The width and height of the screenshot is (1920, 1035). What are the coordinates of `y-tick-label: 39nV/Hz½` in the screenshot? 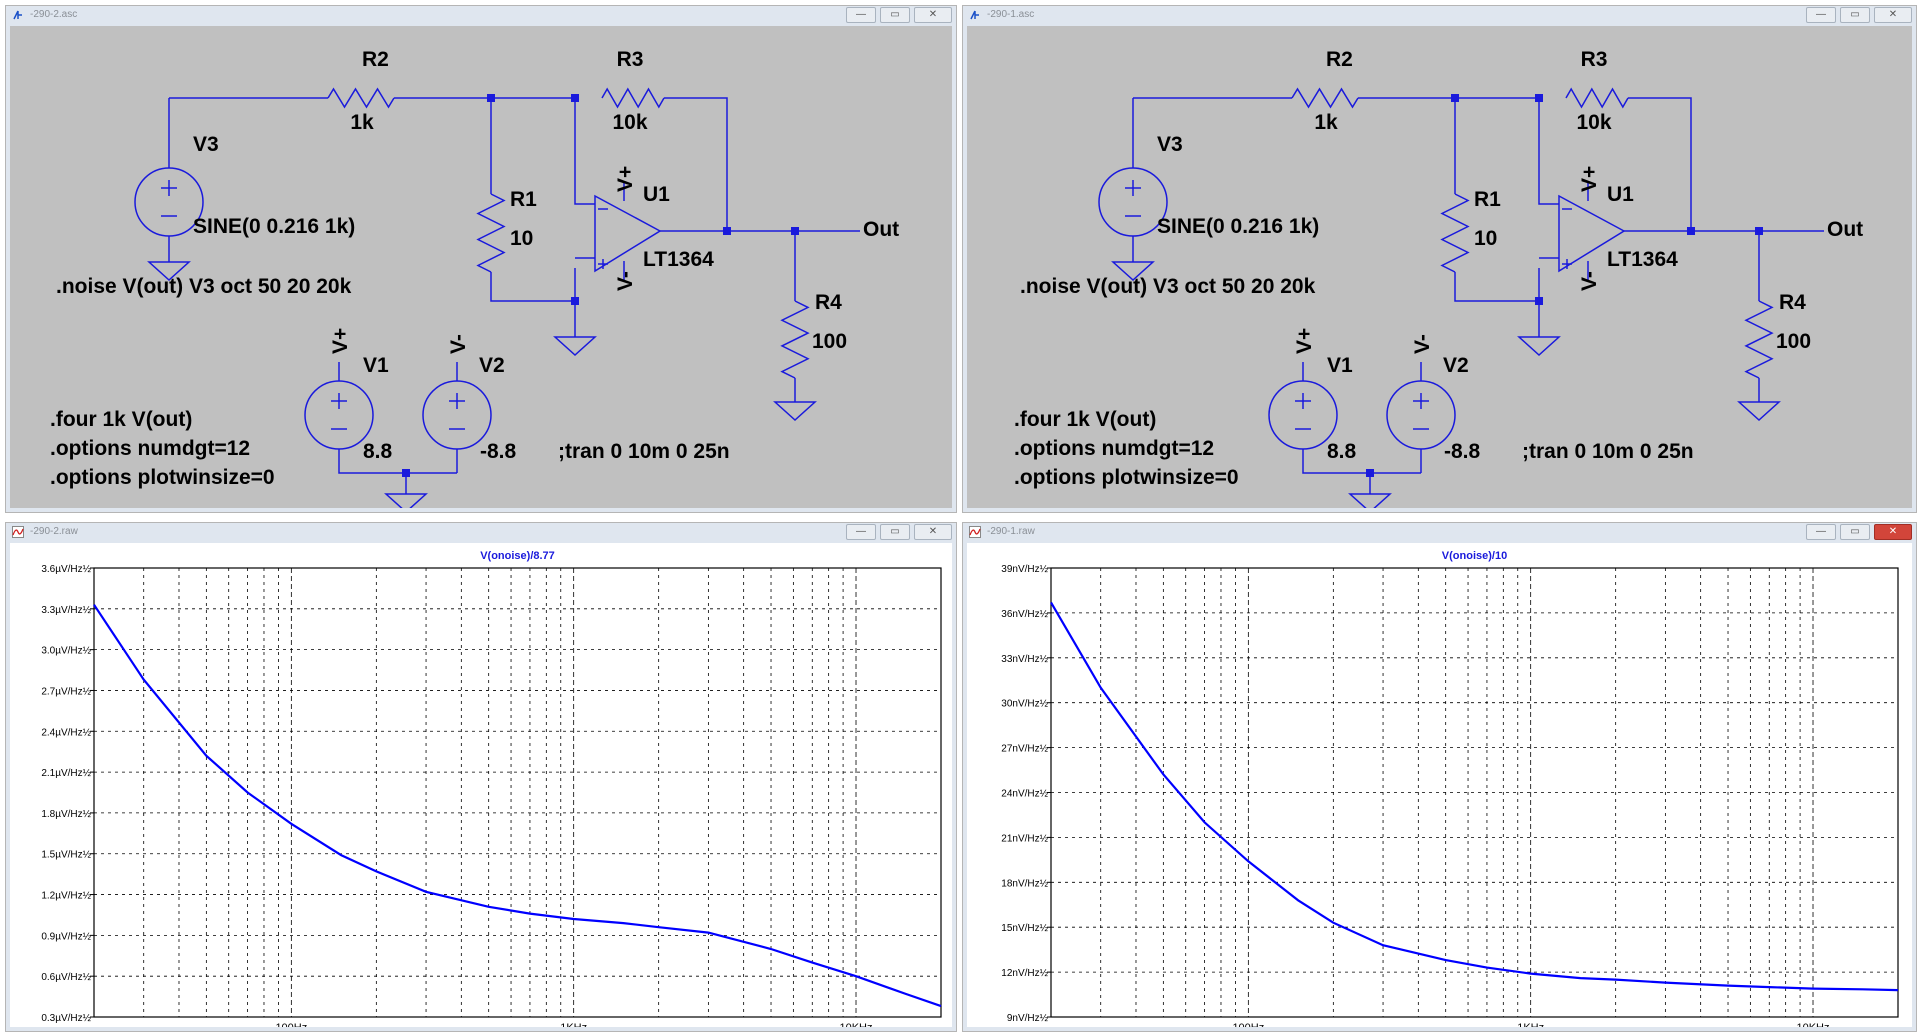 It's located at (1024, 569).